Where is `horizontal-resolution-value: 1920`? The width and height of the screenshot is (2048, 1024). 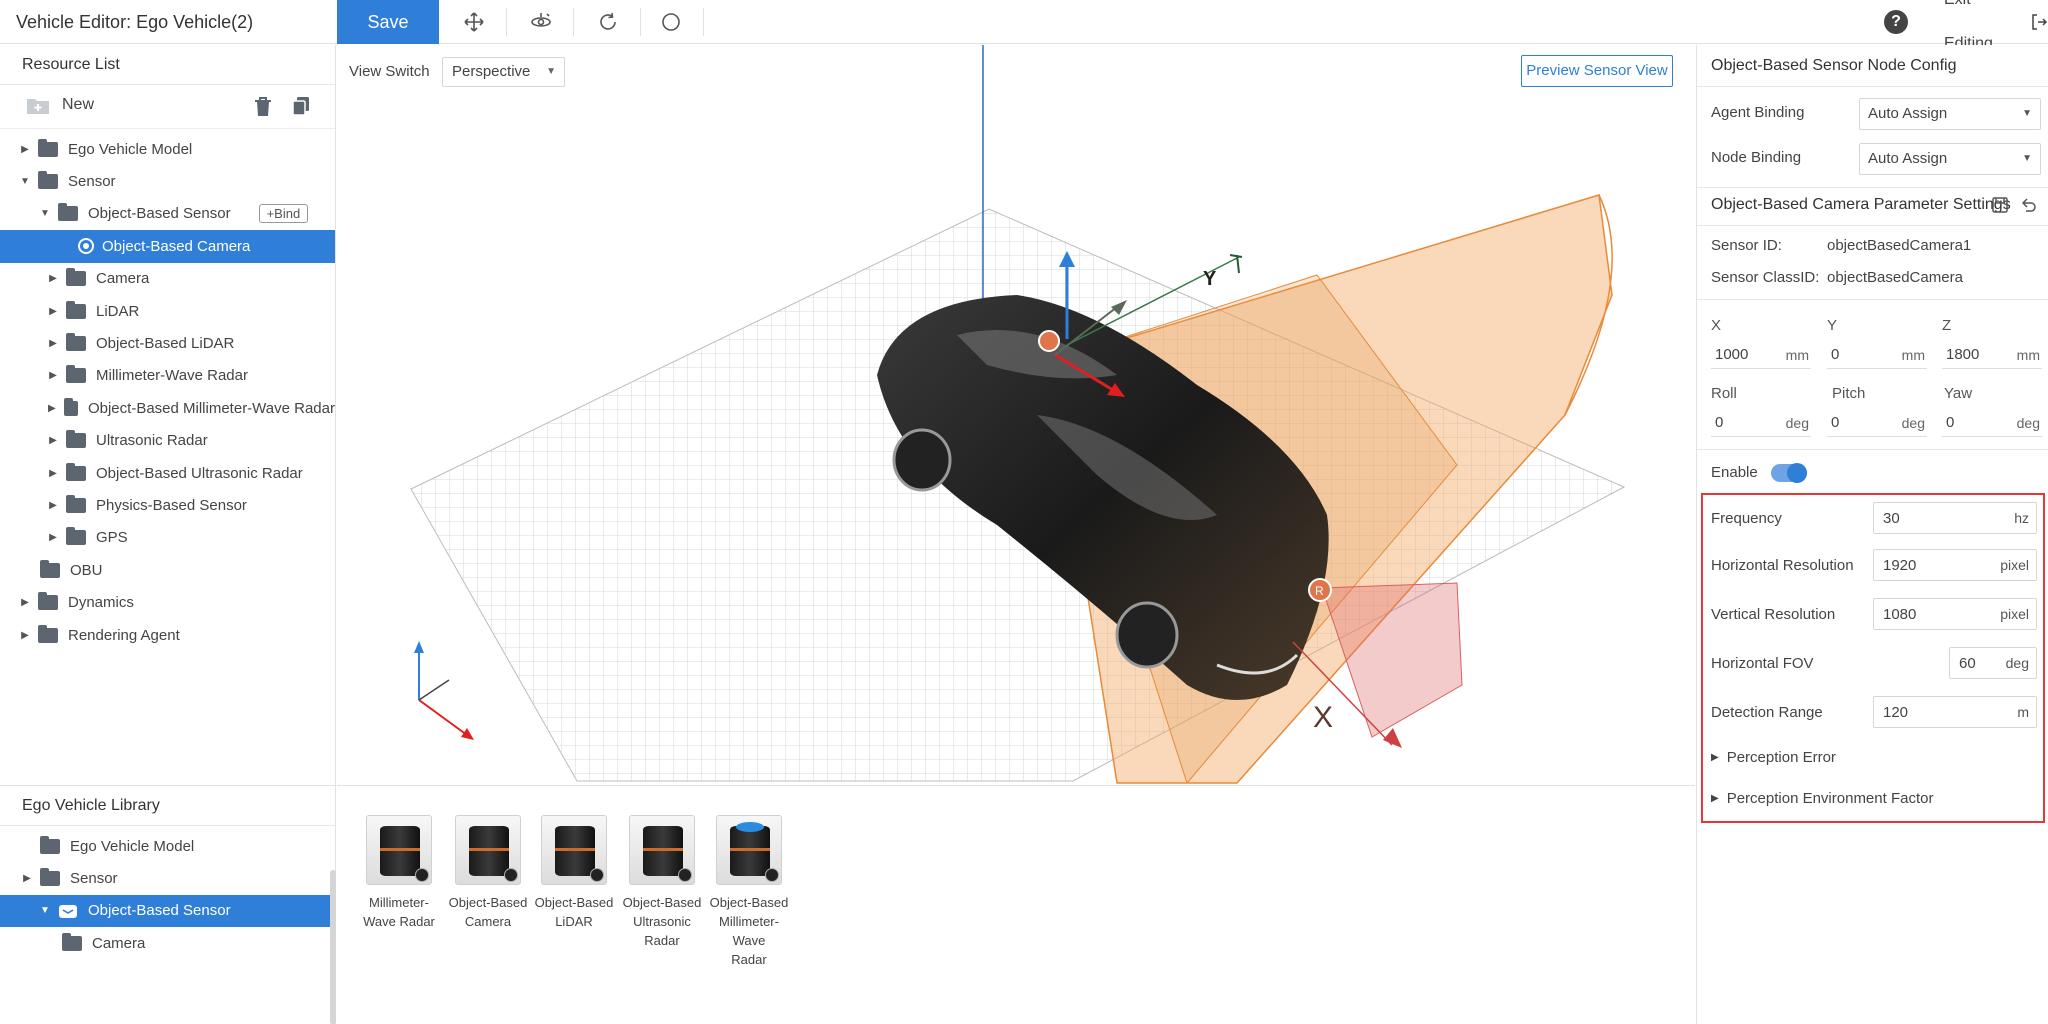
horizontal-resolution-value: 1920 is located at coordinates (1900, 565).